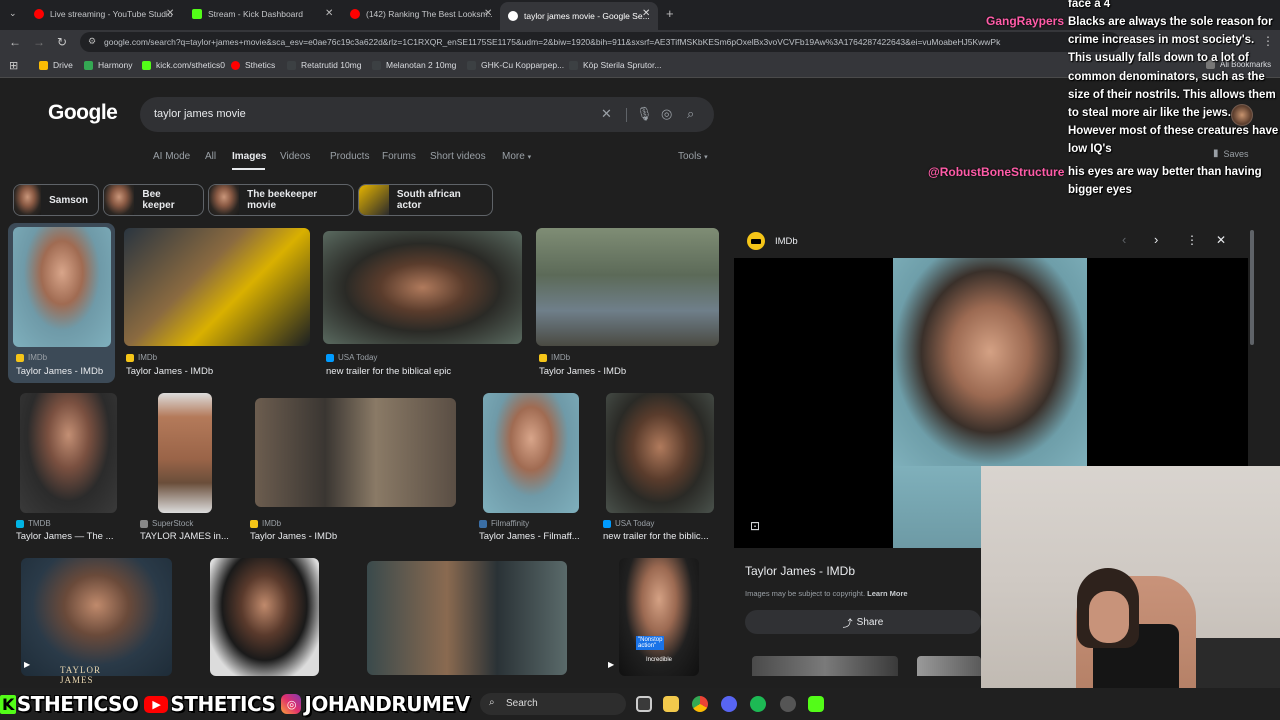 The width and height of the screenshot is (1280, 720). What do you see at coordinates (92, 41) in the screenshot?
I see `site-info-icon: ⚙` at bounding box center [92, 41].